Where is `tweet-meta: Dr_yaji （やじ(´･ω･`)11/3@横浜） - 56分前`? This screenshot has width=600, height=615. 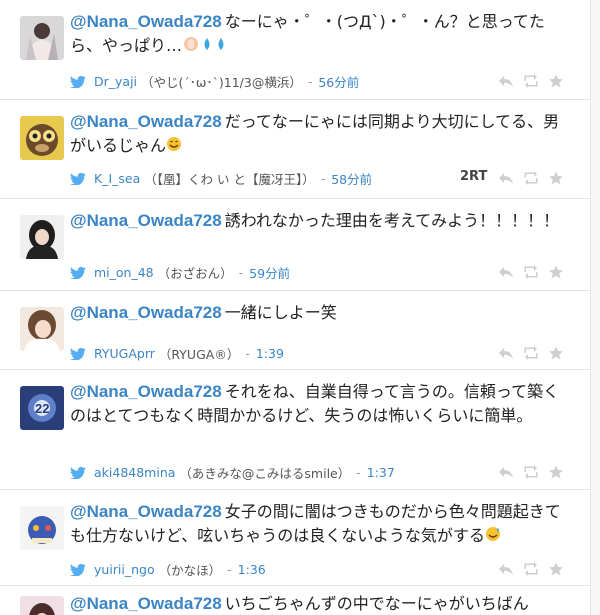 tweet-meta: Dr_yaji （やじ(´･ω･`)11/3@横浜） - 56分前 is located at coordinates (214, 81).